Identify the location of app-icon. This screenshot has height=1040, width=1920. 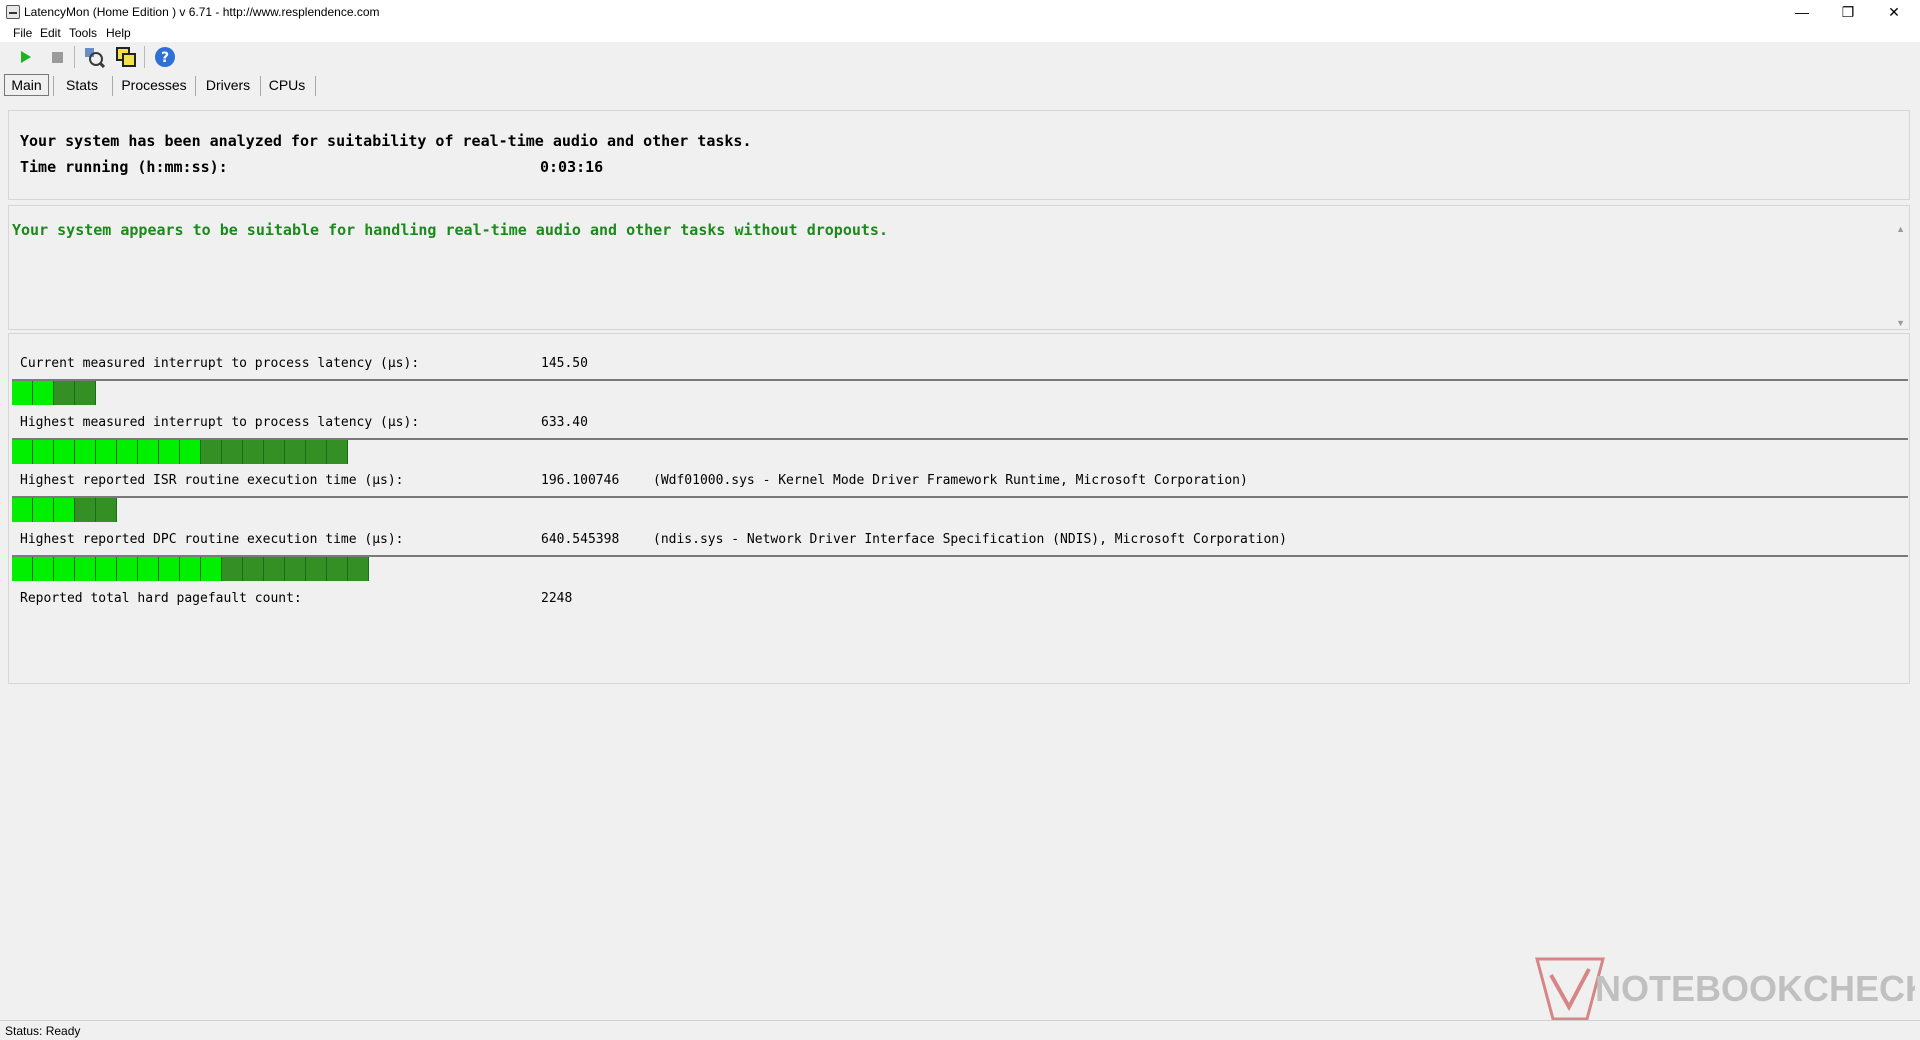
(13, 12).